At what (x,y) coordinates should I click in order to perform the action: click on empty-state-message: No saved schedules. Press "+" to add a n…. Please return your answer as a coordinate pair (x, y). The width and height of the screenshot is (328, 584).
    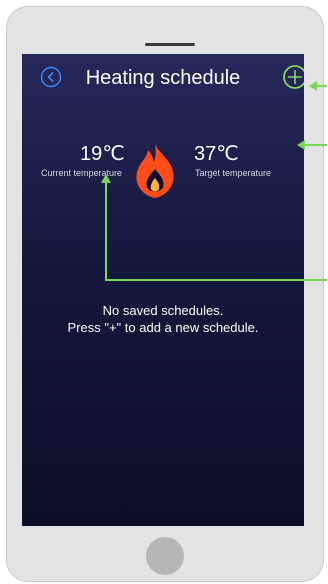
    Looking at the image, I should click on (163, 319).